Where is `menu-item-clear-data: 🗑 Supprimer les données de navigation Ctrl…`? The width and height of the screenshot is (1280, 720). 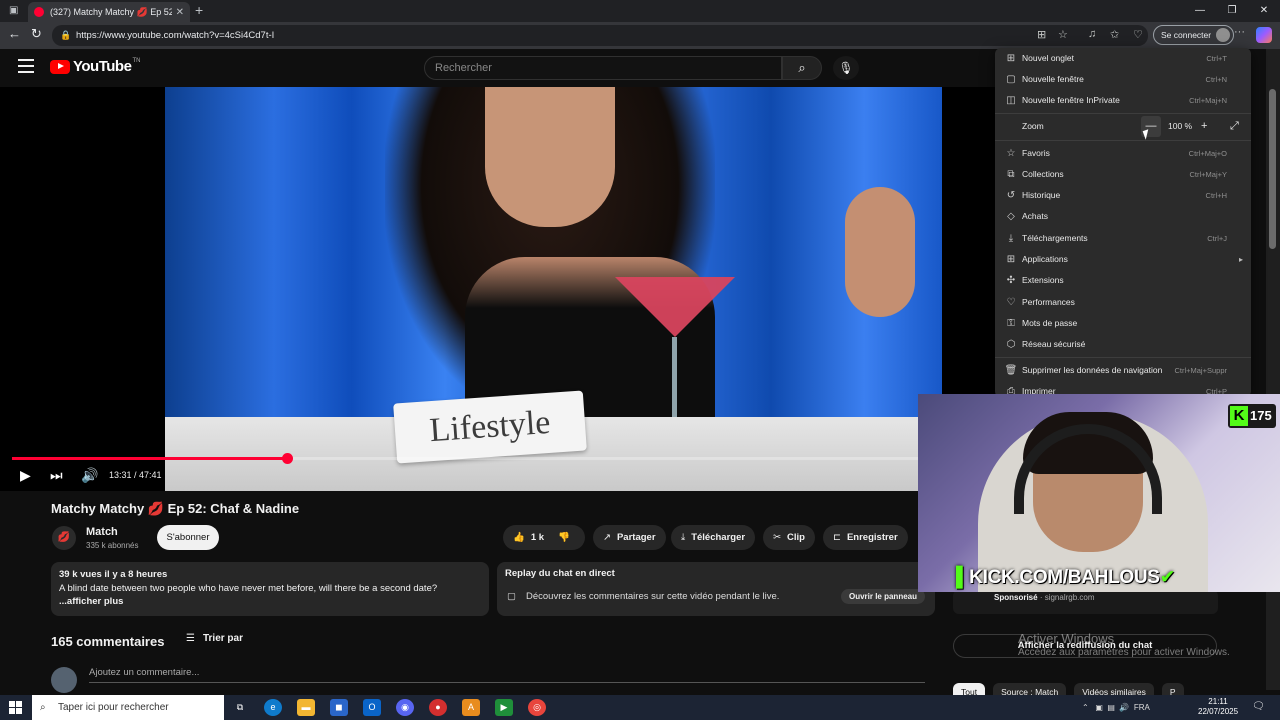 menu-item-clear-data: 🗑 Supprimer les données de navigation Ctrl… is located at coordinates (1123, 370).